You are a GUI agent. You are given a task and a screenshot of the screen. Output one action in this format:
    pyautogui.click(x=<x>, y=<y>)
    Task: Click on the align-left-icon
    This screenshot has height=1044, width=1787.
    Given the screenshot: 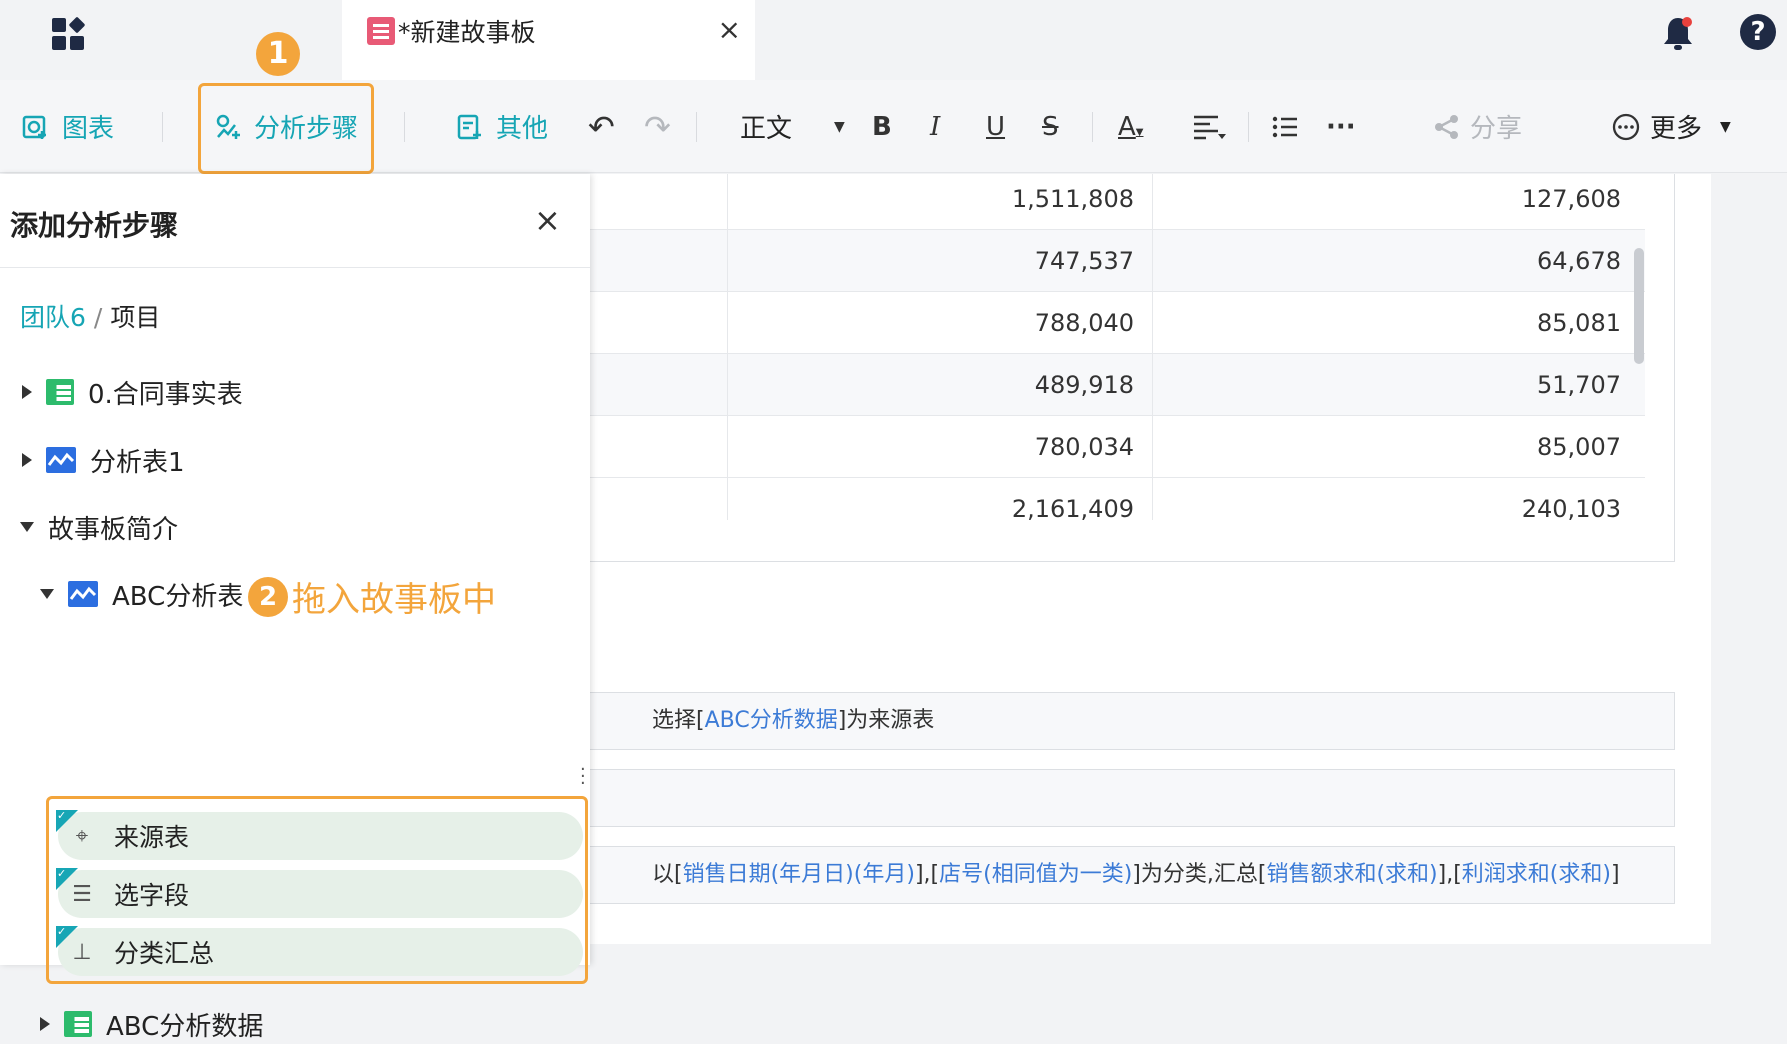 What is the action you would take?
    pyautogui.click(x=1210, y=127)
    